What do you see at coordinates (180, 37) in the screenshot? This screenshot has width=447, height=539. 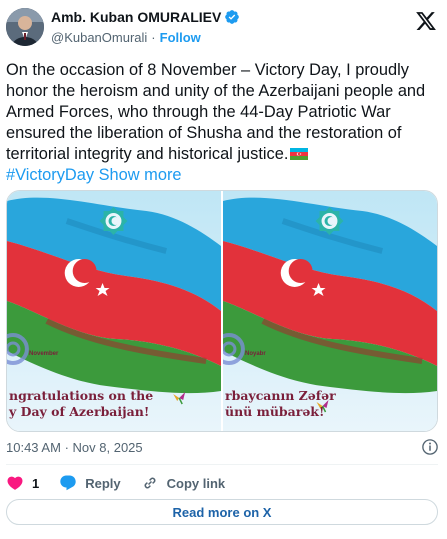 I see `follow-button: Follow` at bounding box center [180, 37].